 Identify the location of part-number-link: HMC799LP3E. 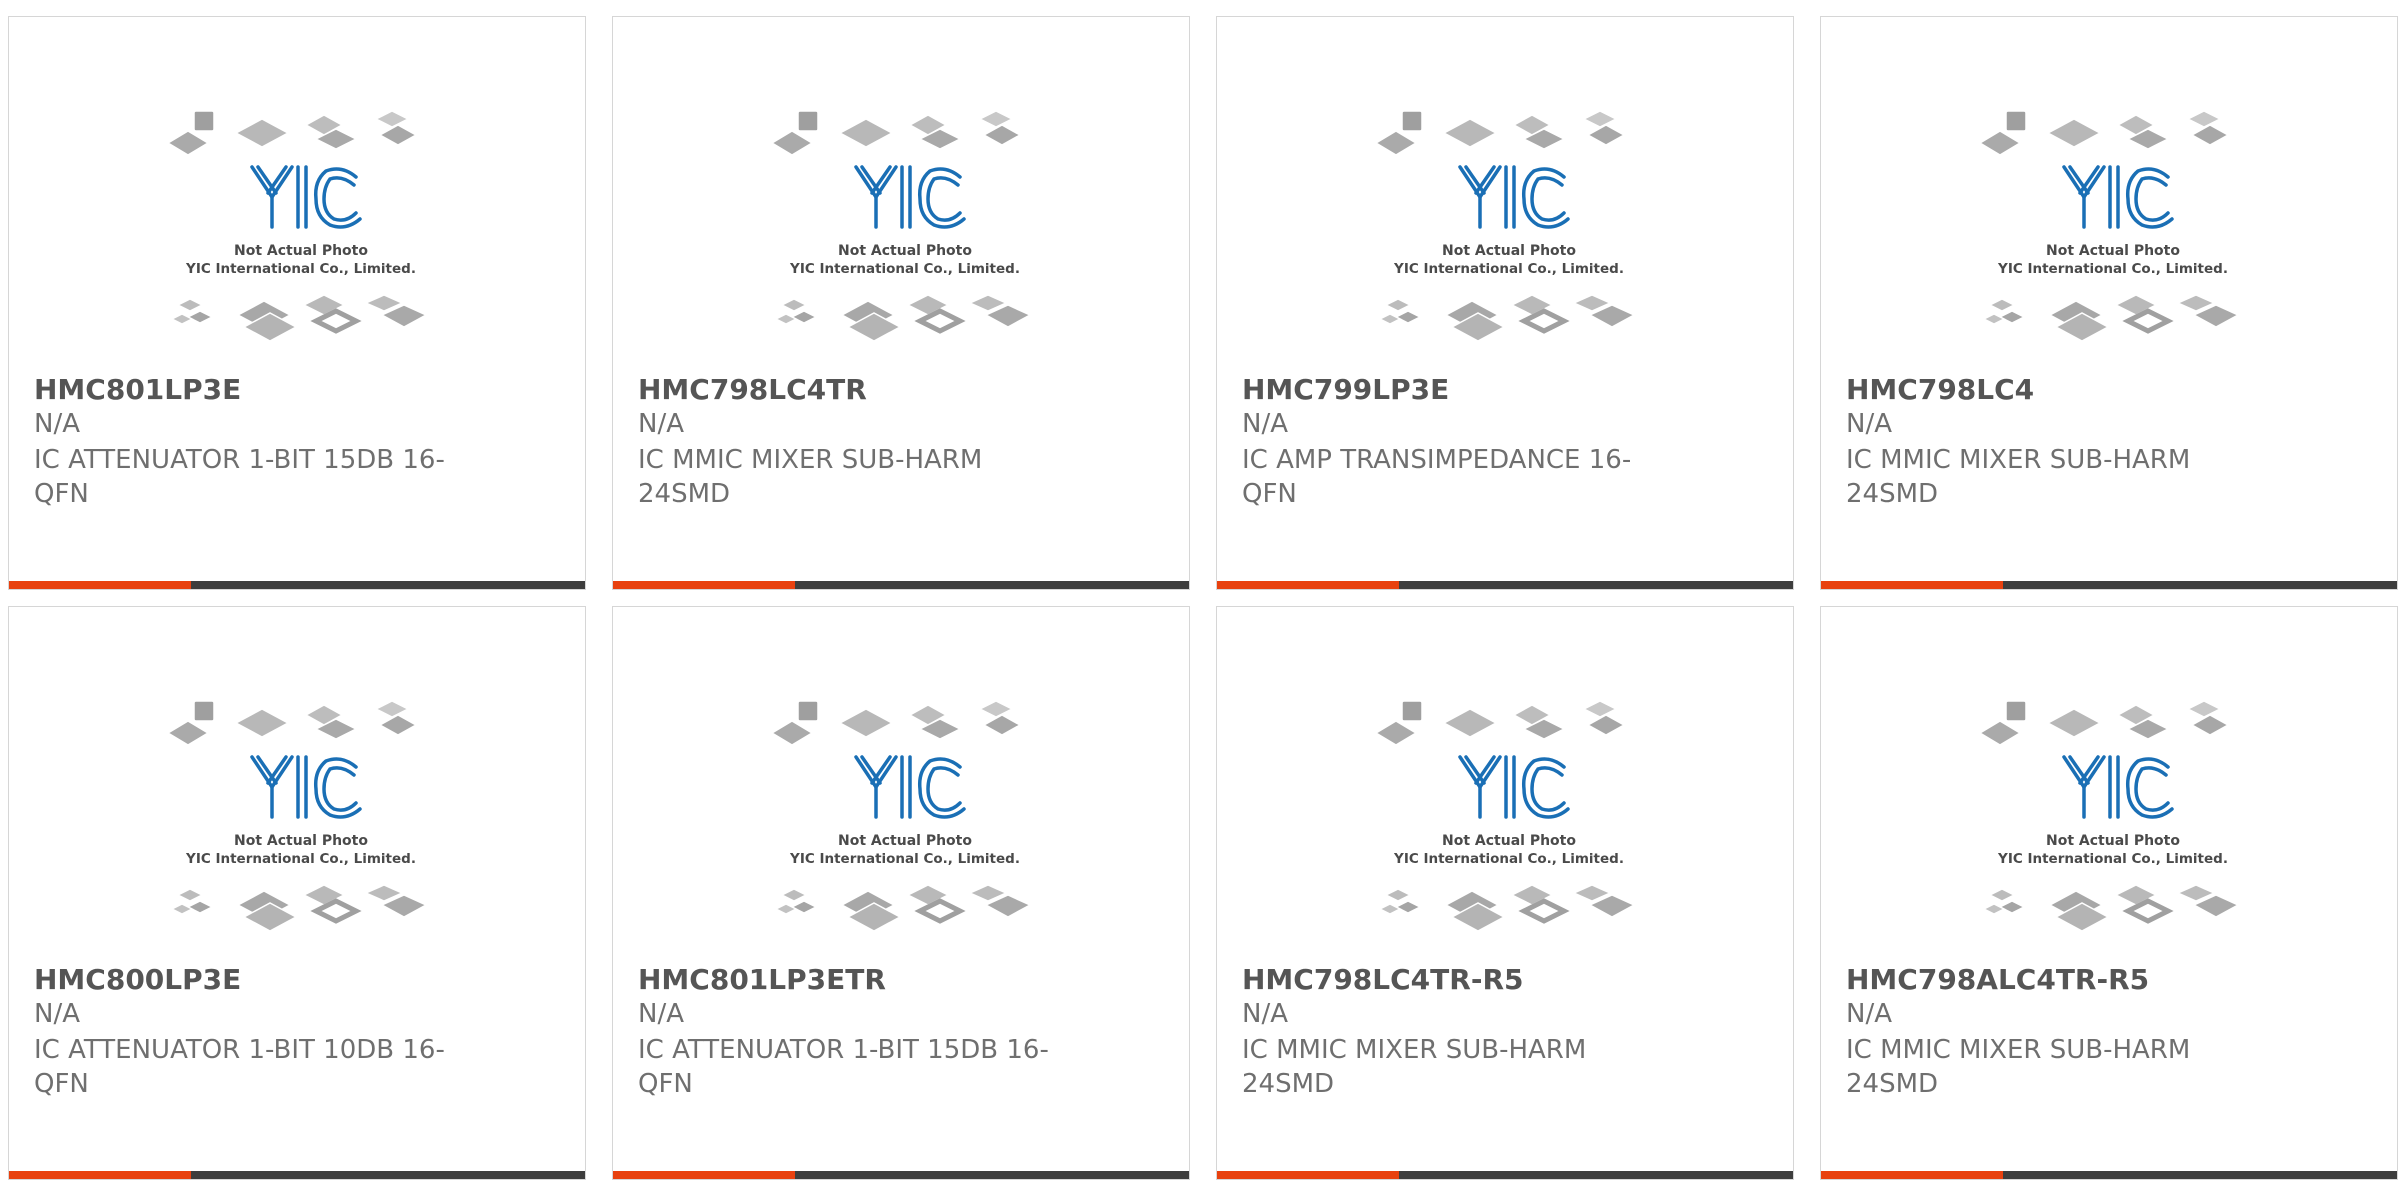
(1345, 389).